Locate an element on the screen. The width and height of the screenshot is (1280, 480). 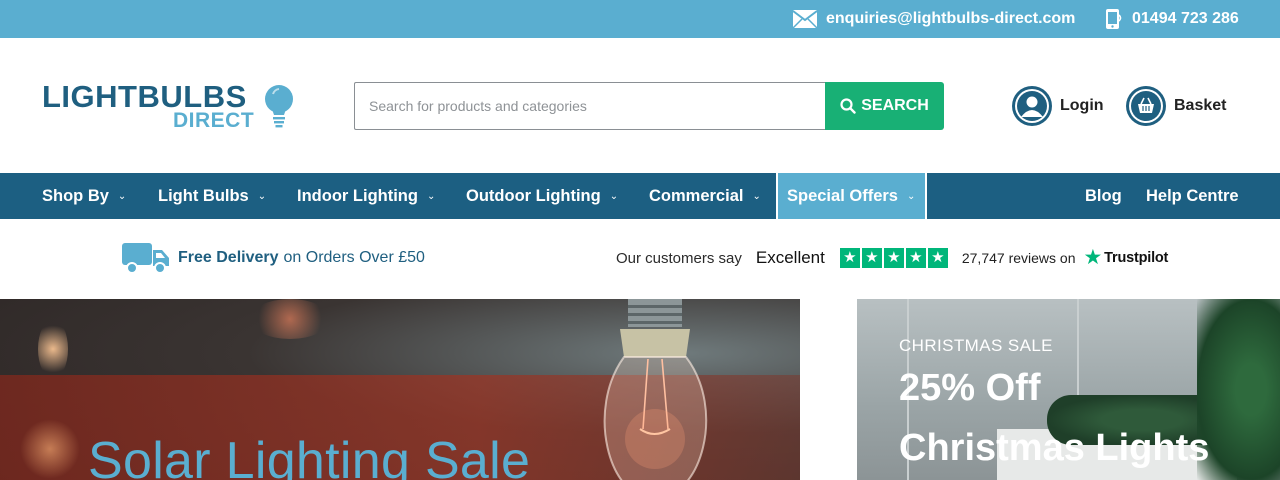
nav-item-label: Special Offers is located at coordinates (842, 195).